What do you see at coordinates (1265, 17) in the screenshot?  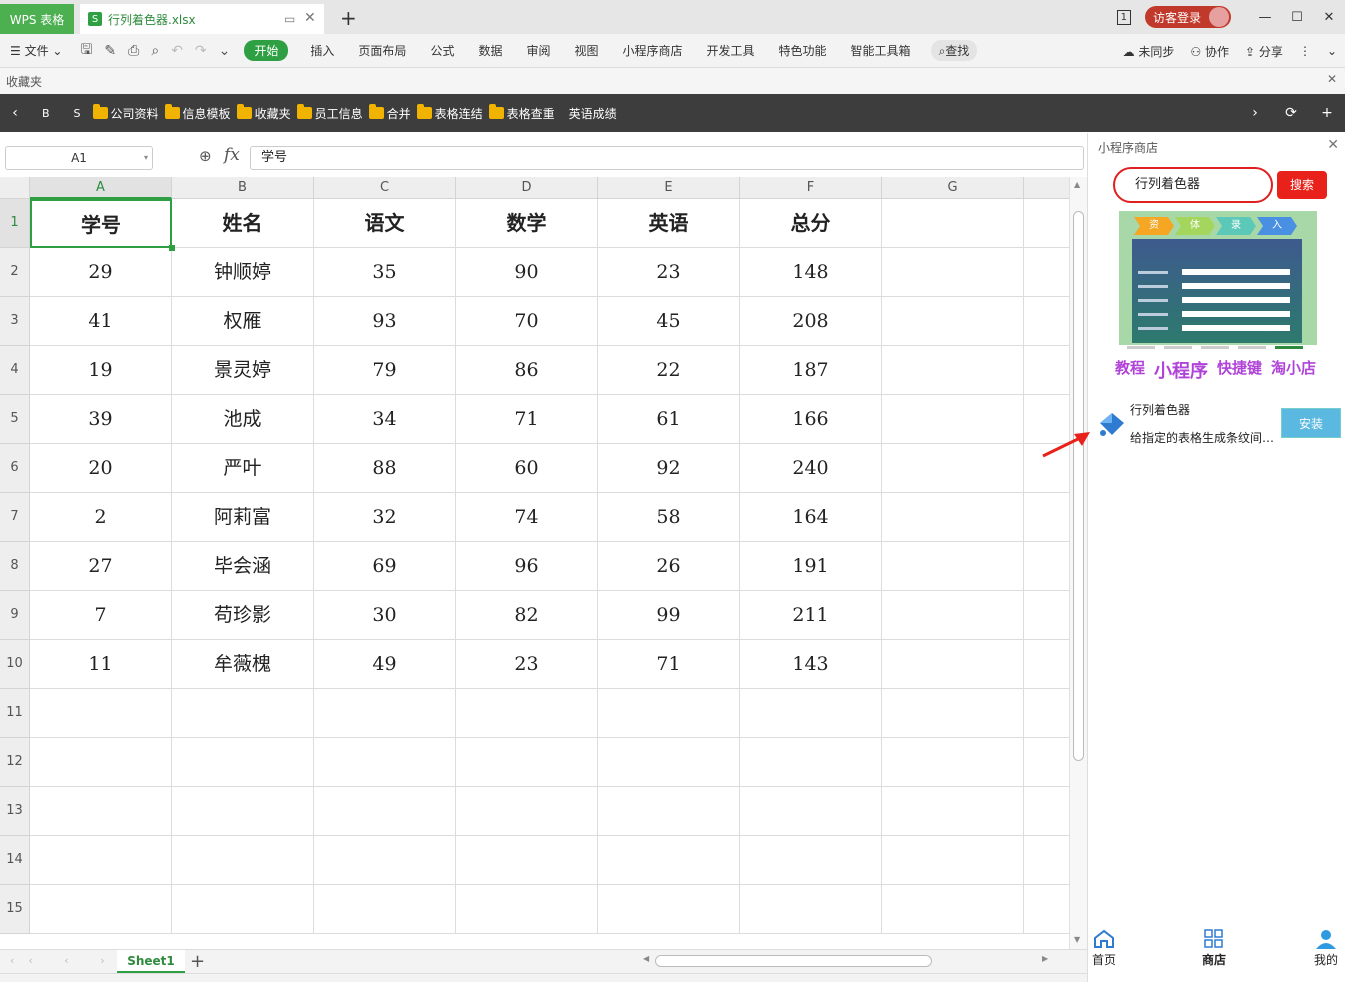 I see `minimize-icon: —` at bounding box center [1265, 17].